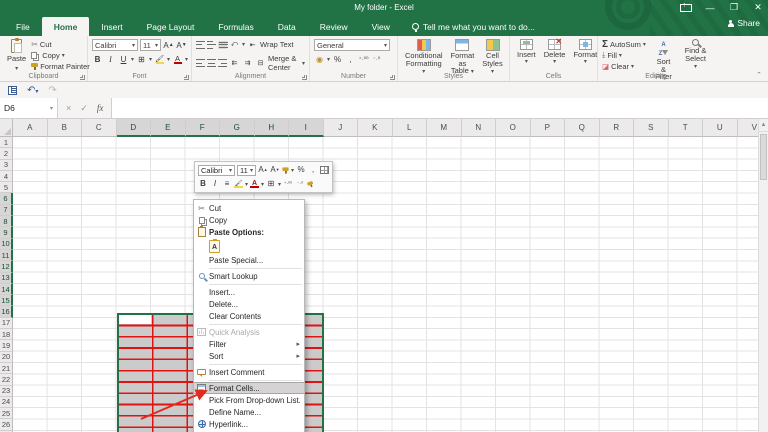 This screenshot has width=768, height=432. Describe the element at coordinates (6, 323) in the screenshot. I see `row-header-17: 17` at that location.